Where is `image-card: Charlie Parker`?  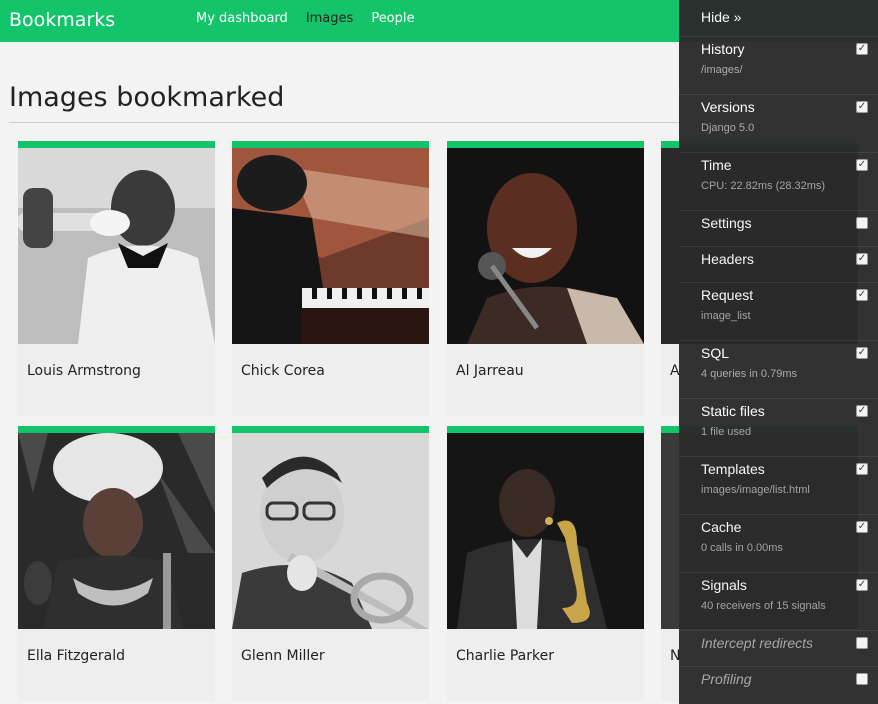
image-card: Charlie Parker is located at coordinates (545, 563).